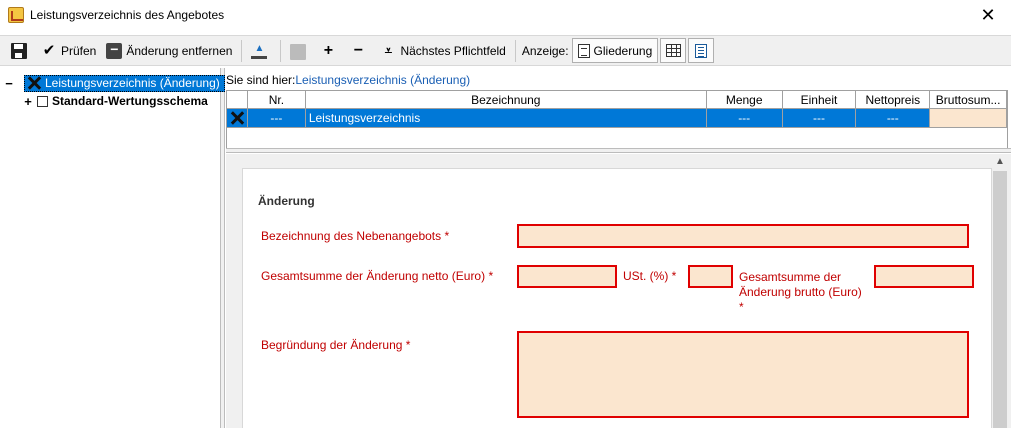 The height and width of the screenshot is (428, 1011). Describe the element at coordinates (988, 15) in the screenshot. I see `close-button: ✕` at that location.